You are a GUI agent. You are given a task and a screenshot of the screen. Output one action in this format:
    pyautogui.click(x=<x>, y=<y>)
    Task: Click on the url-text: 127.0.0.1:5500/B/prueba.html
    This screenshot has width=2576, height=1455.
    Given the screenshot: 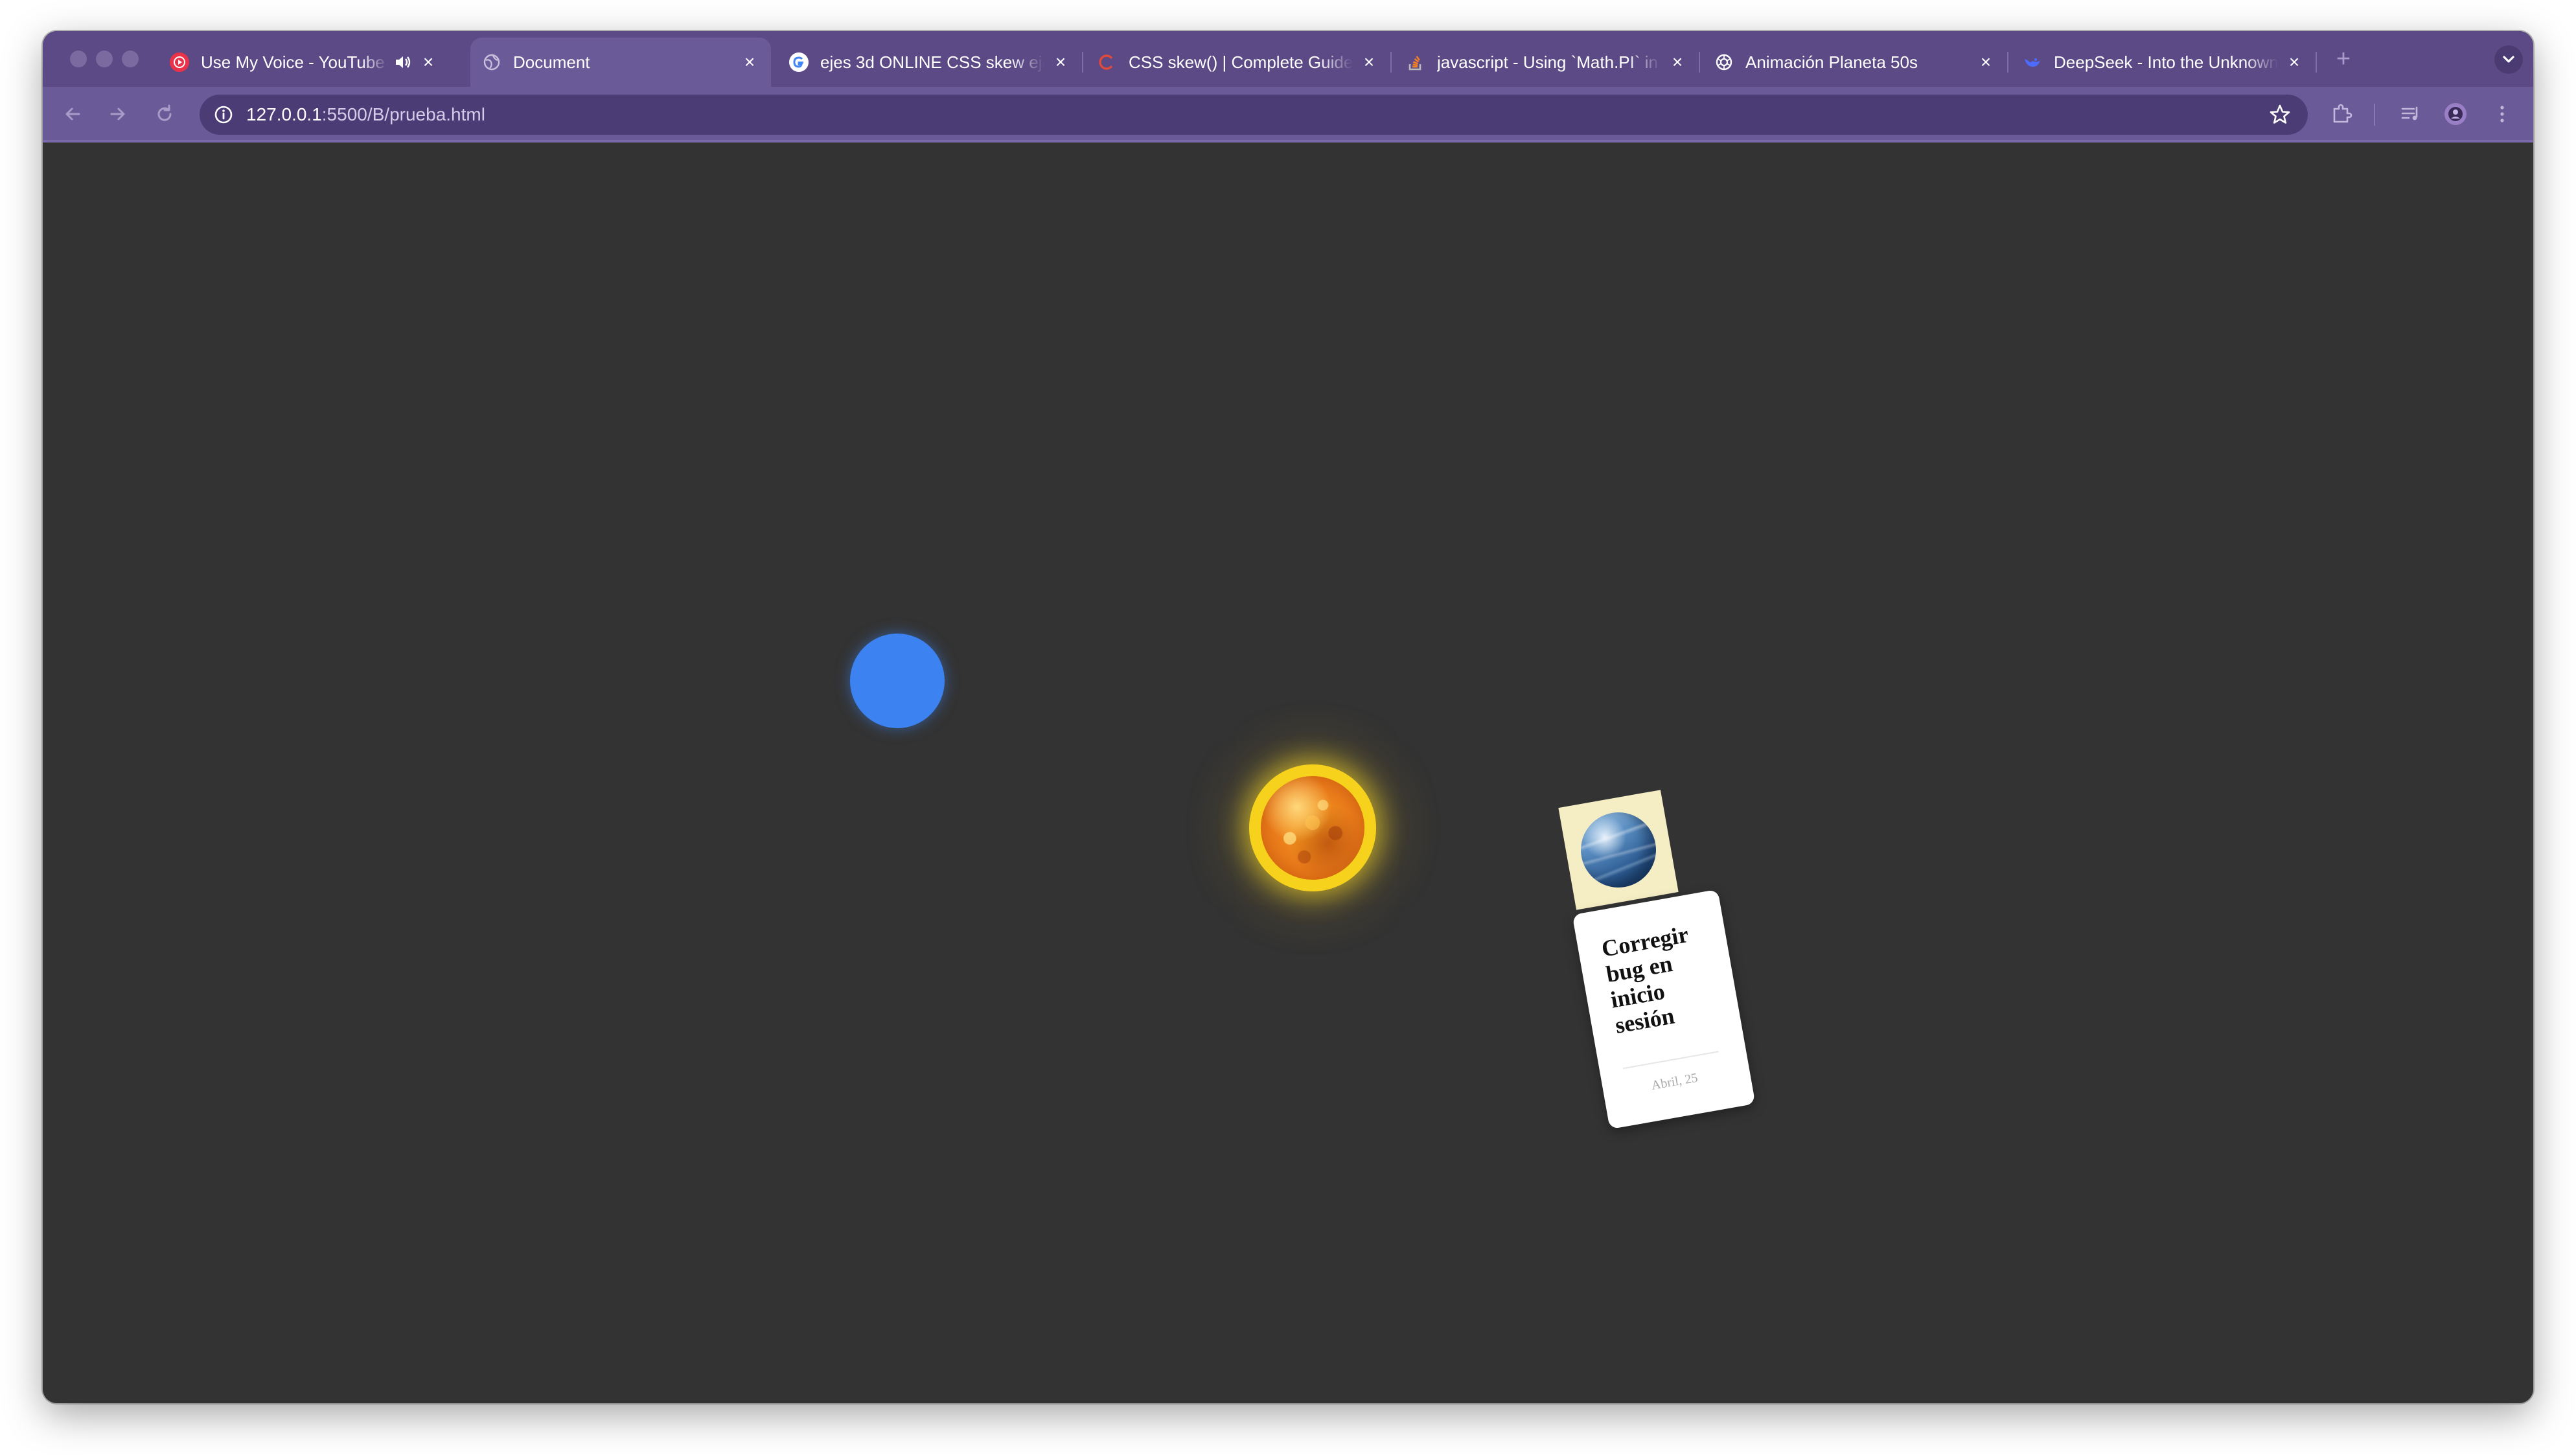 What is the action you would take?
    pyautogui.click(x=366, y=115)
    